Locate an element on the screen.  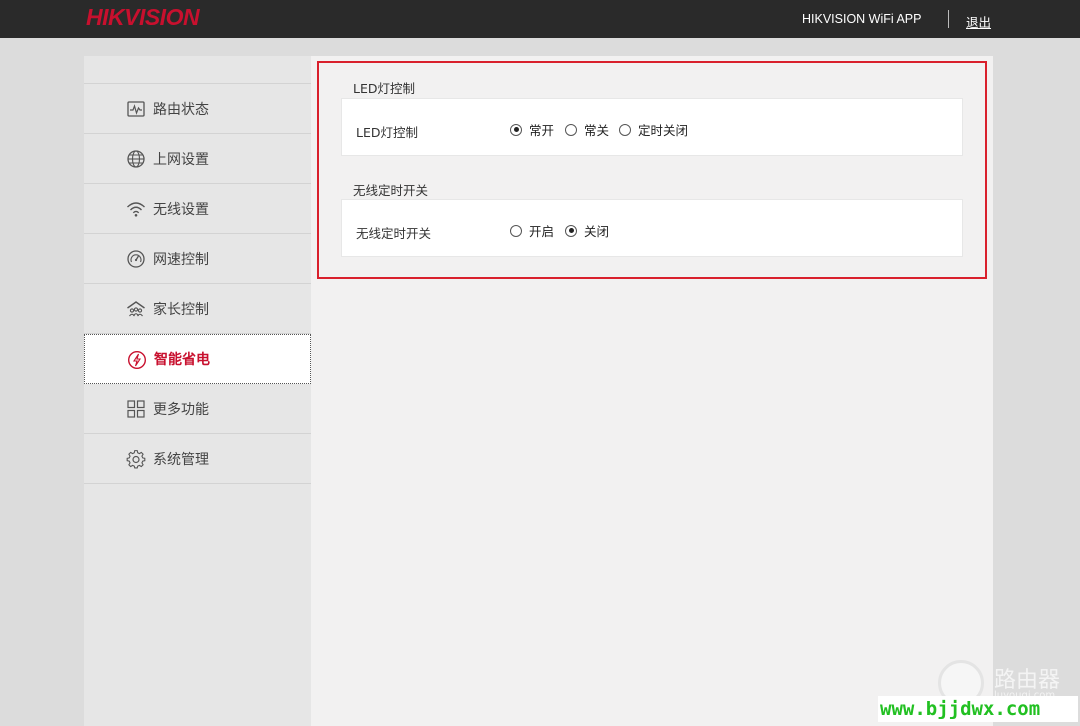
radio-label: 定时关闭 is located at coordinates (663, 130).